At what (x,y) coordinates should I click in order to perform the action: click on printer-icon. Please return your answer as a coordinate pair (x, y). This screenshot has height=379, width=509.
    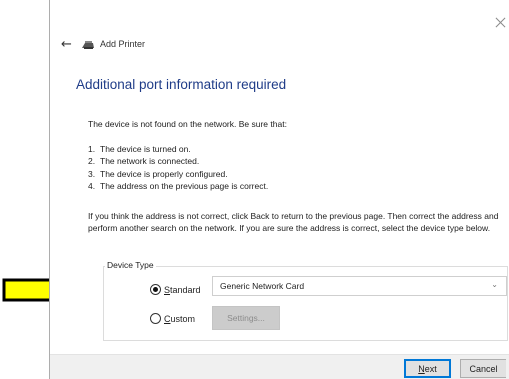
    Looking at the image, I should click on (88, 45).